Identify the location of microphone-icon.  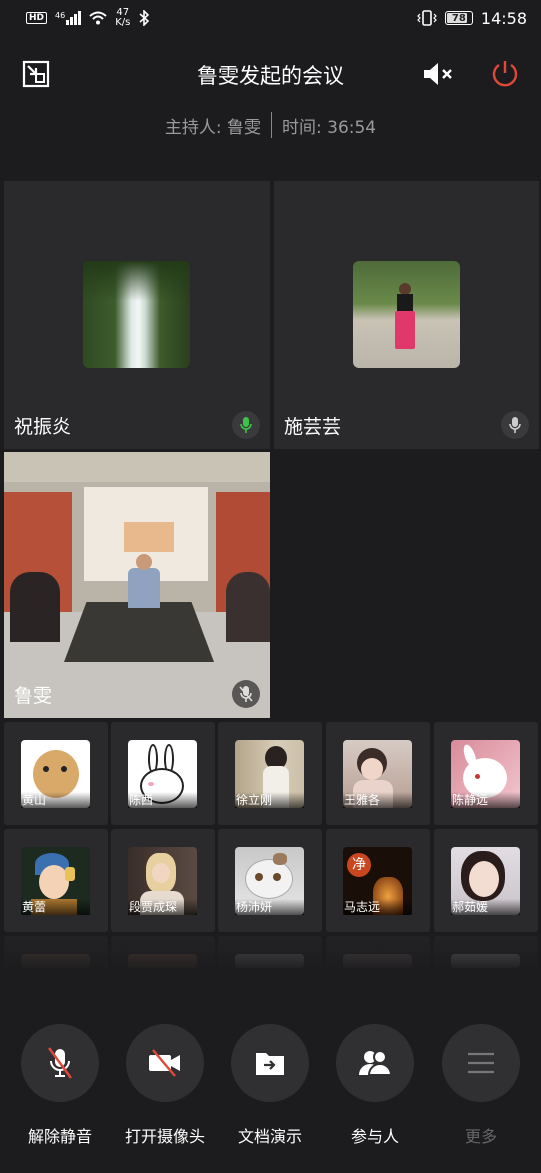
(515, 425).